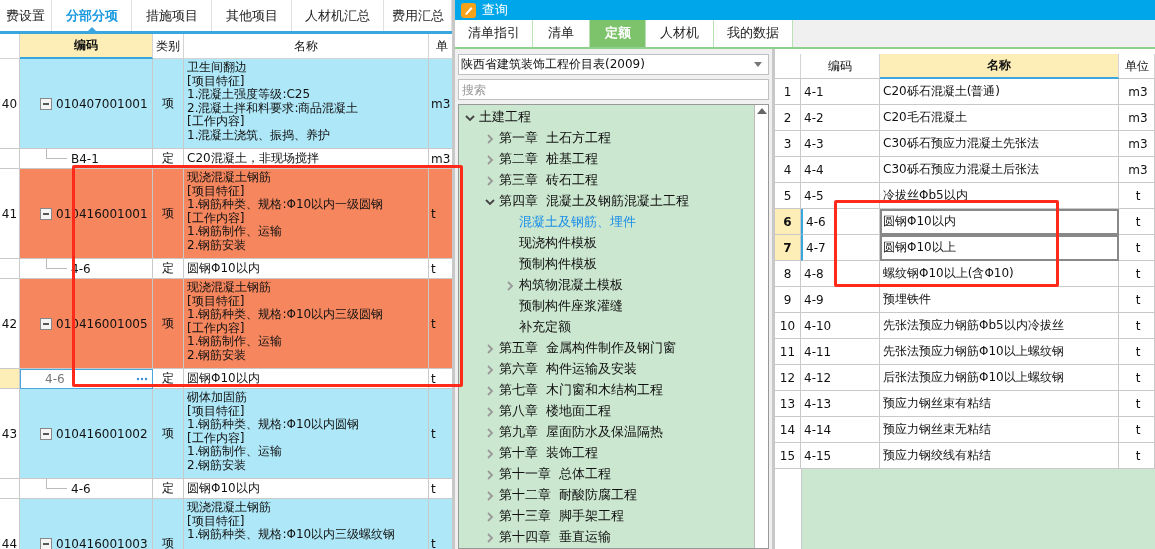 This screenshot has width=1155, height=549. Describe the element at coordinates (840, 170) in the screenshot. I see `table-cell: 4-4` at that location.